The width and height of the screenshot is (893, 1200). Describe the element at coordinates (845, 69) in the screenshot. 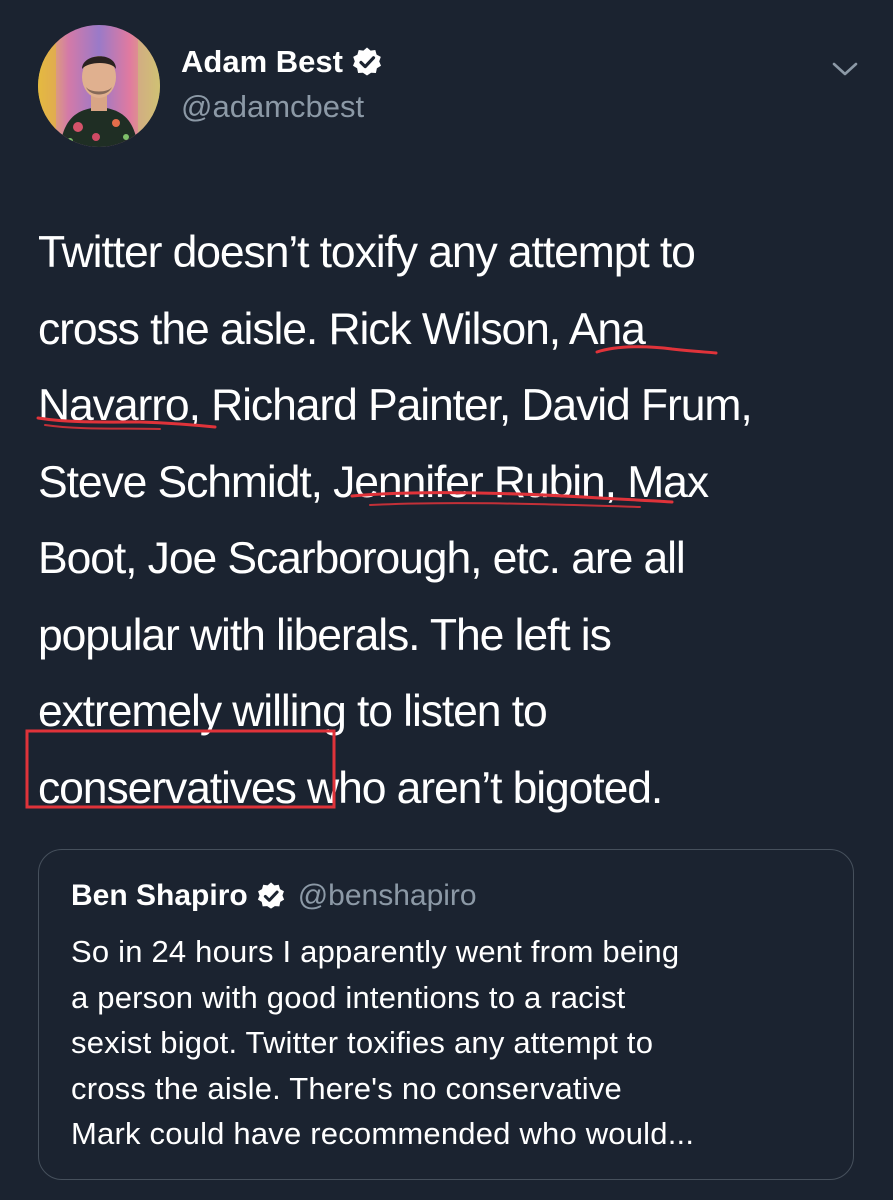

I see `chevron-down-icon` at that location.